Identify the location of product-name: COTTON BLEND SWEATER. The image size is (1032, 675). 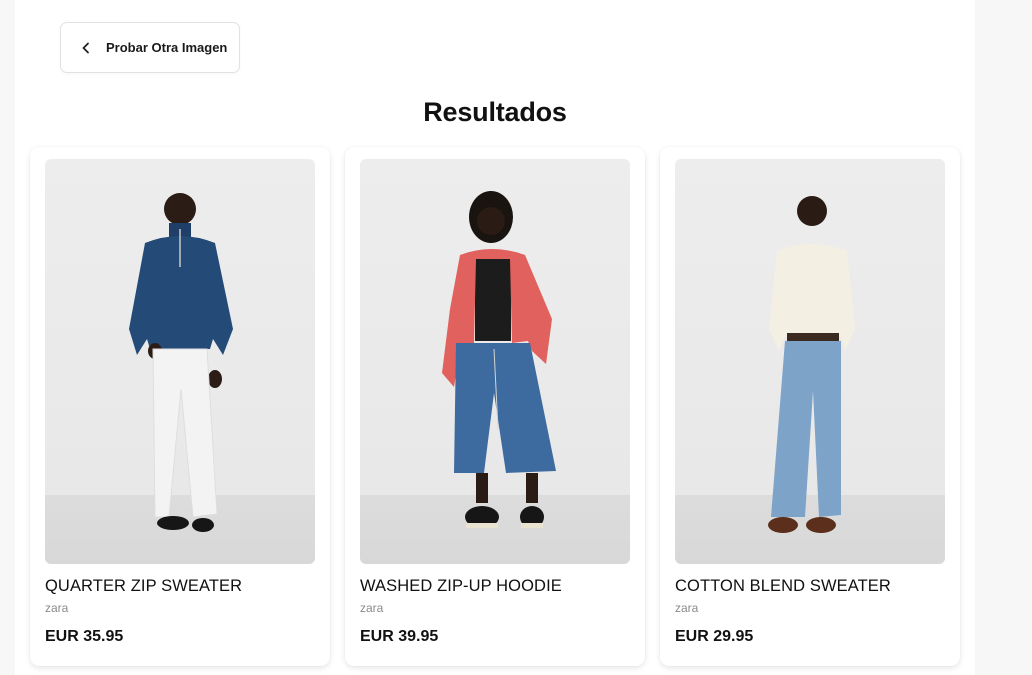
(783, 586).